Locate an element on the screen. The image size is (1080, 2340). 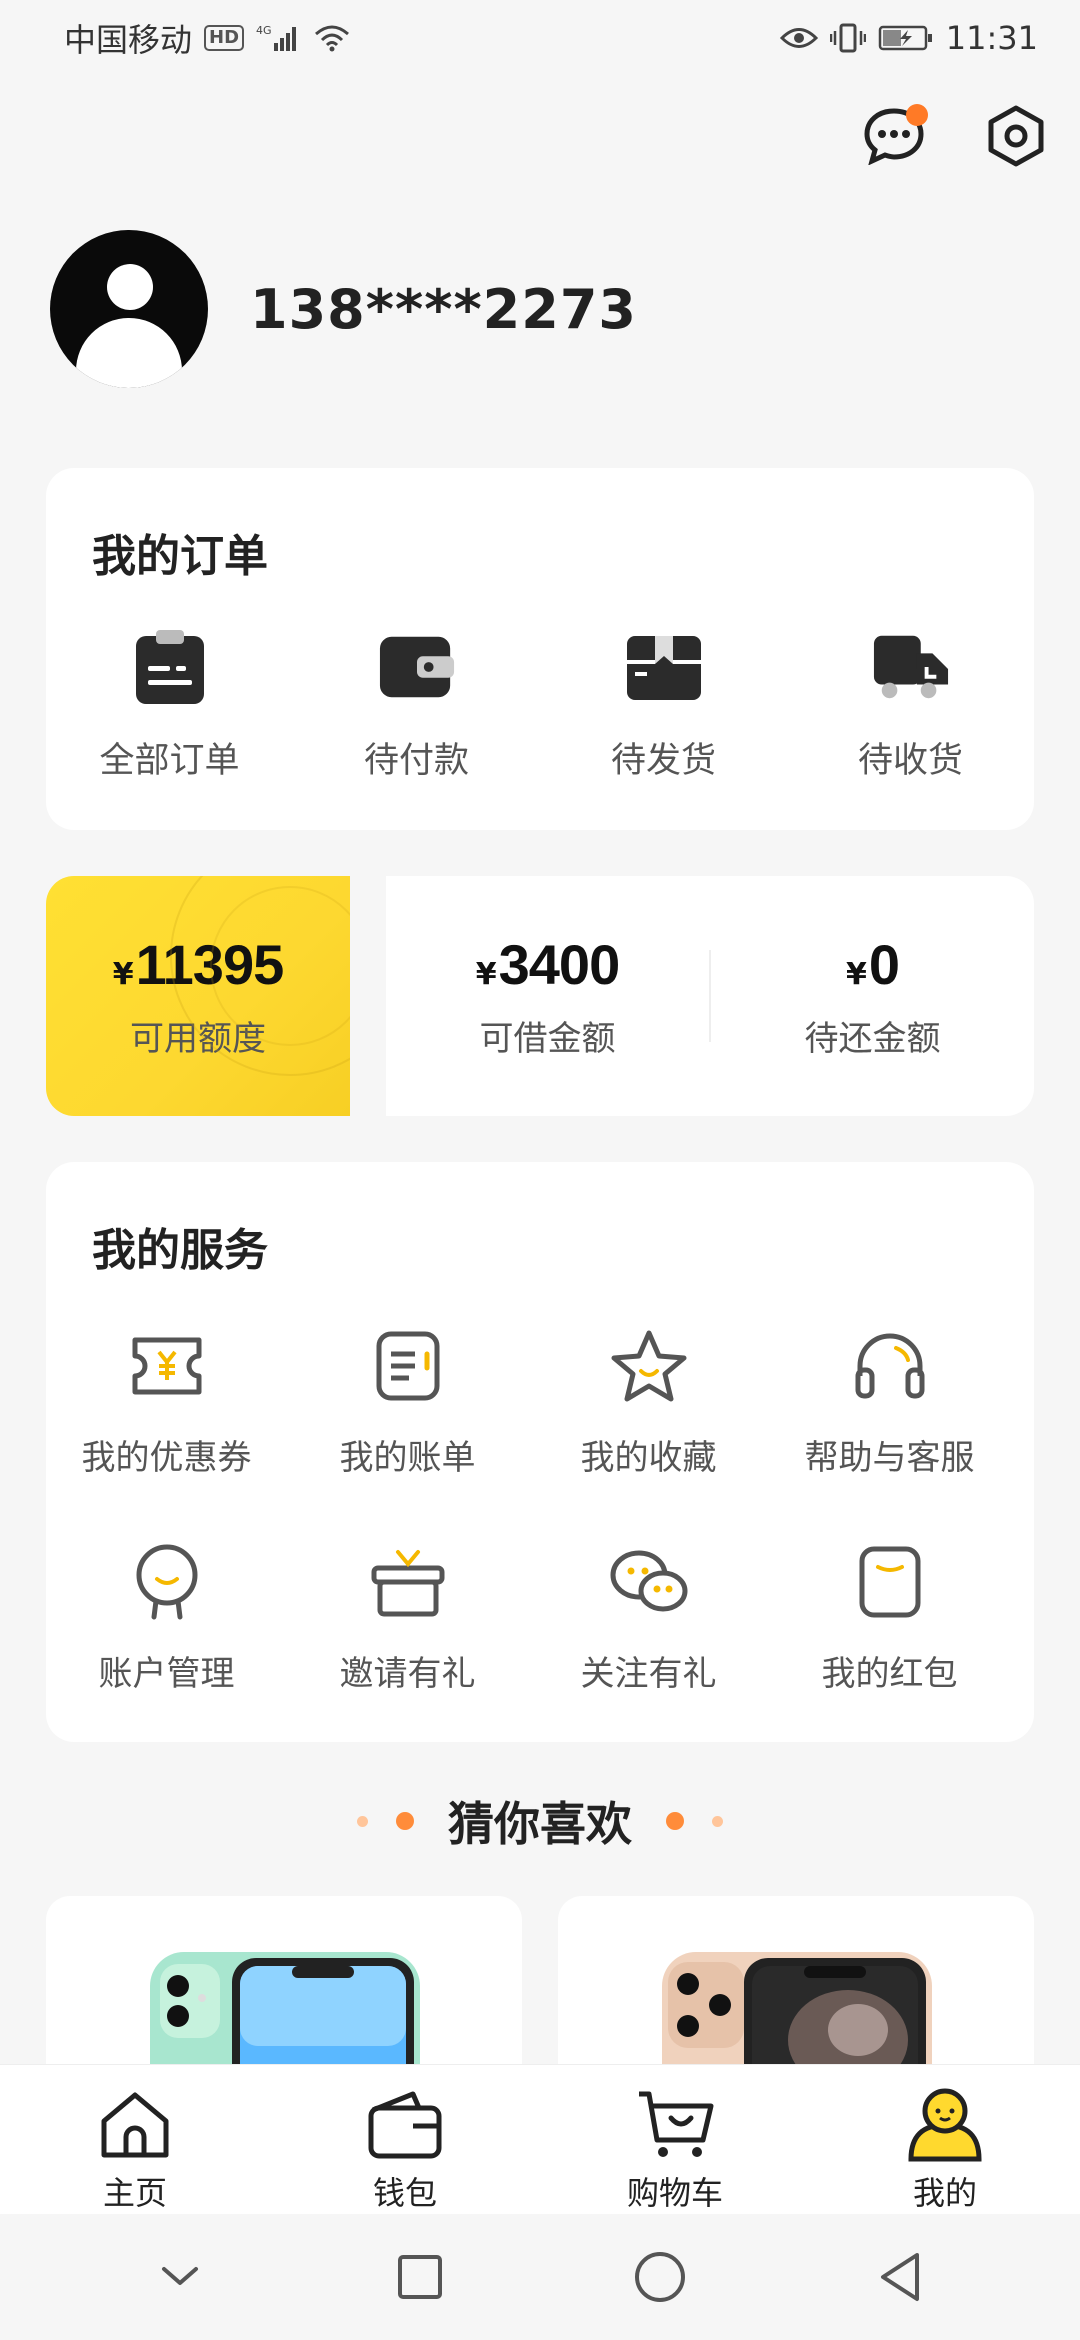
bill-icon is located at coordinates (408, 1366).